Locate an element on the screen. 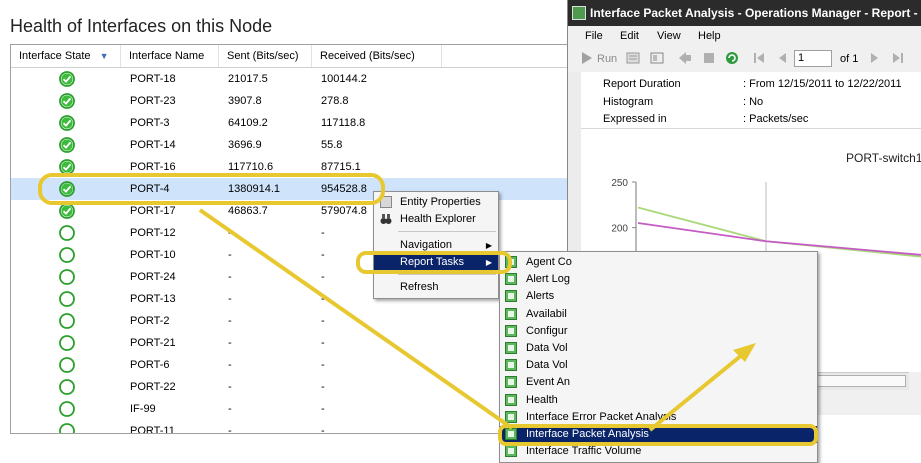 The image size is (921, 463). menu-edit: Edit is located at coordinates (629, 36).